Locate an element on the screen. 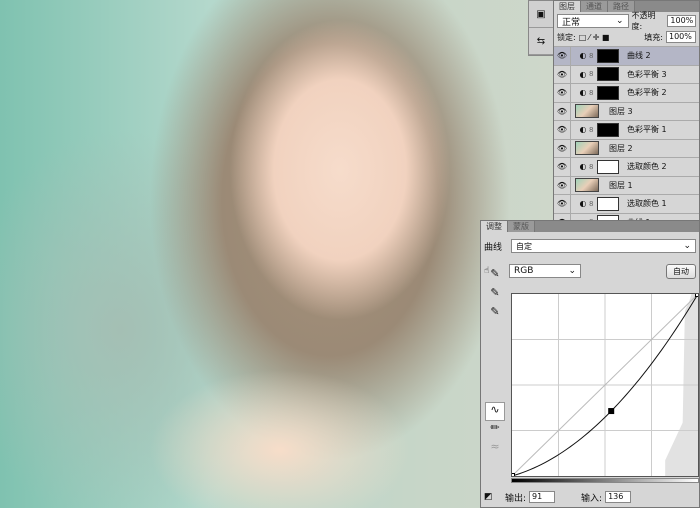  eyedropper-black-icon: ✎ is located at coordinates (495, 276).